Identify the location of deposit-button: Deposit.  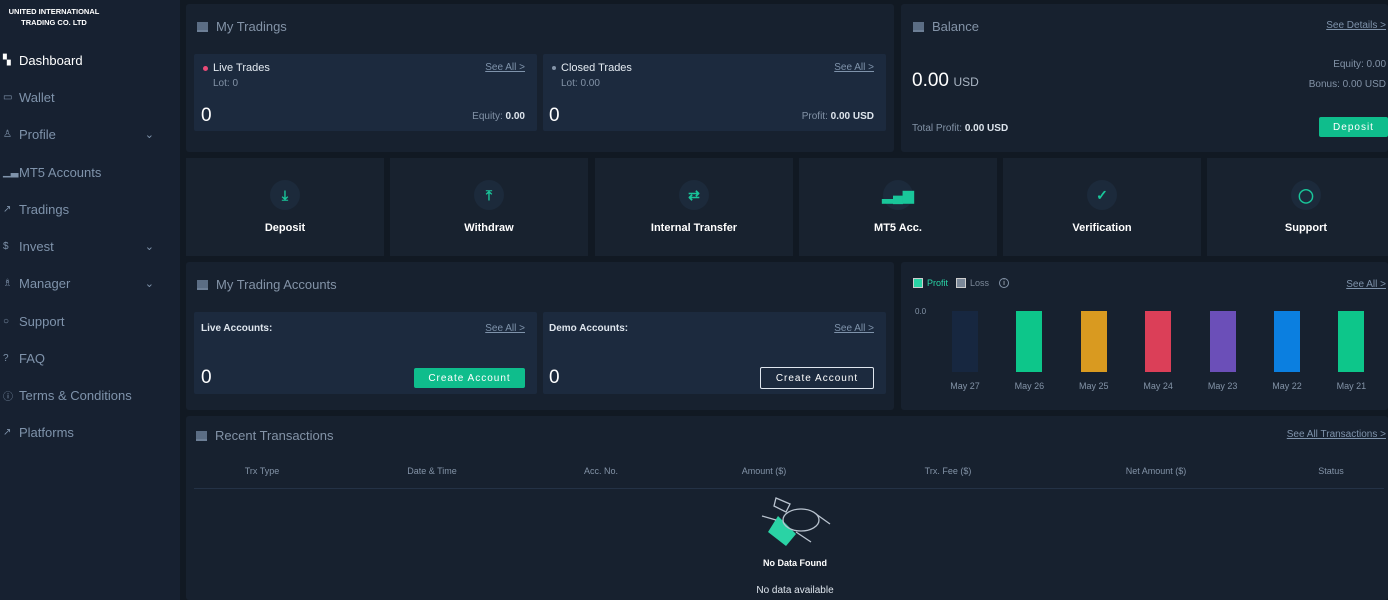
(1353, 127).